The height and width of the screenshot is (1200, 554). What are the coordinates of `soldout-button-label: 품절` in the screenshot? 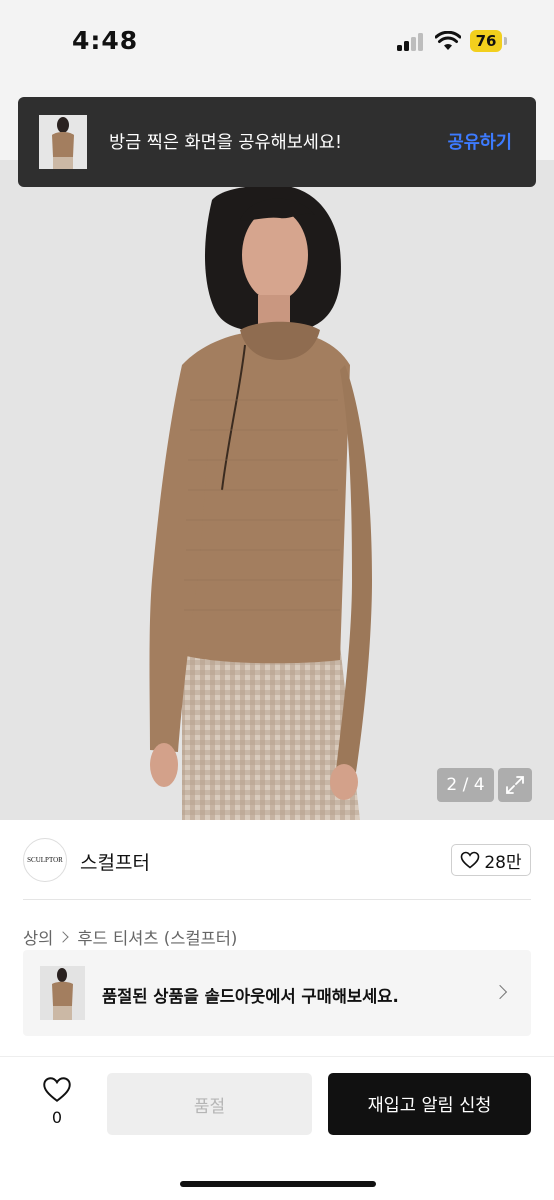 It's located at (209, 1106).